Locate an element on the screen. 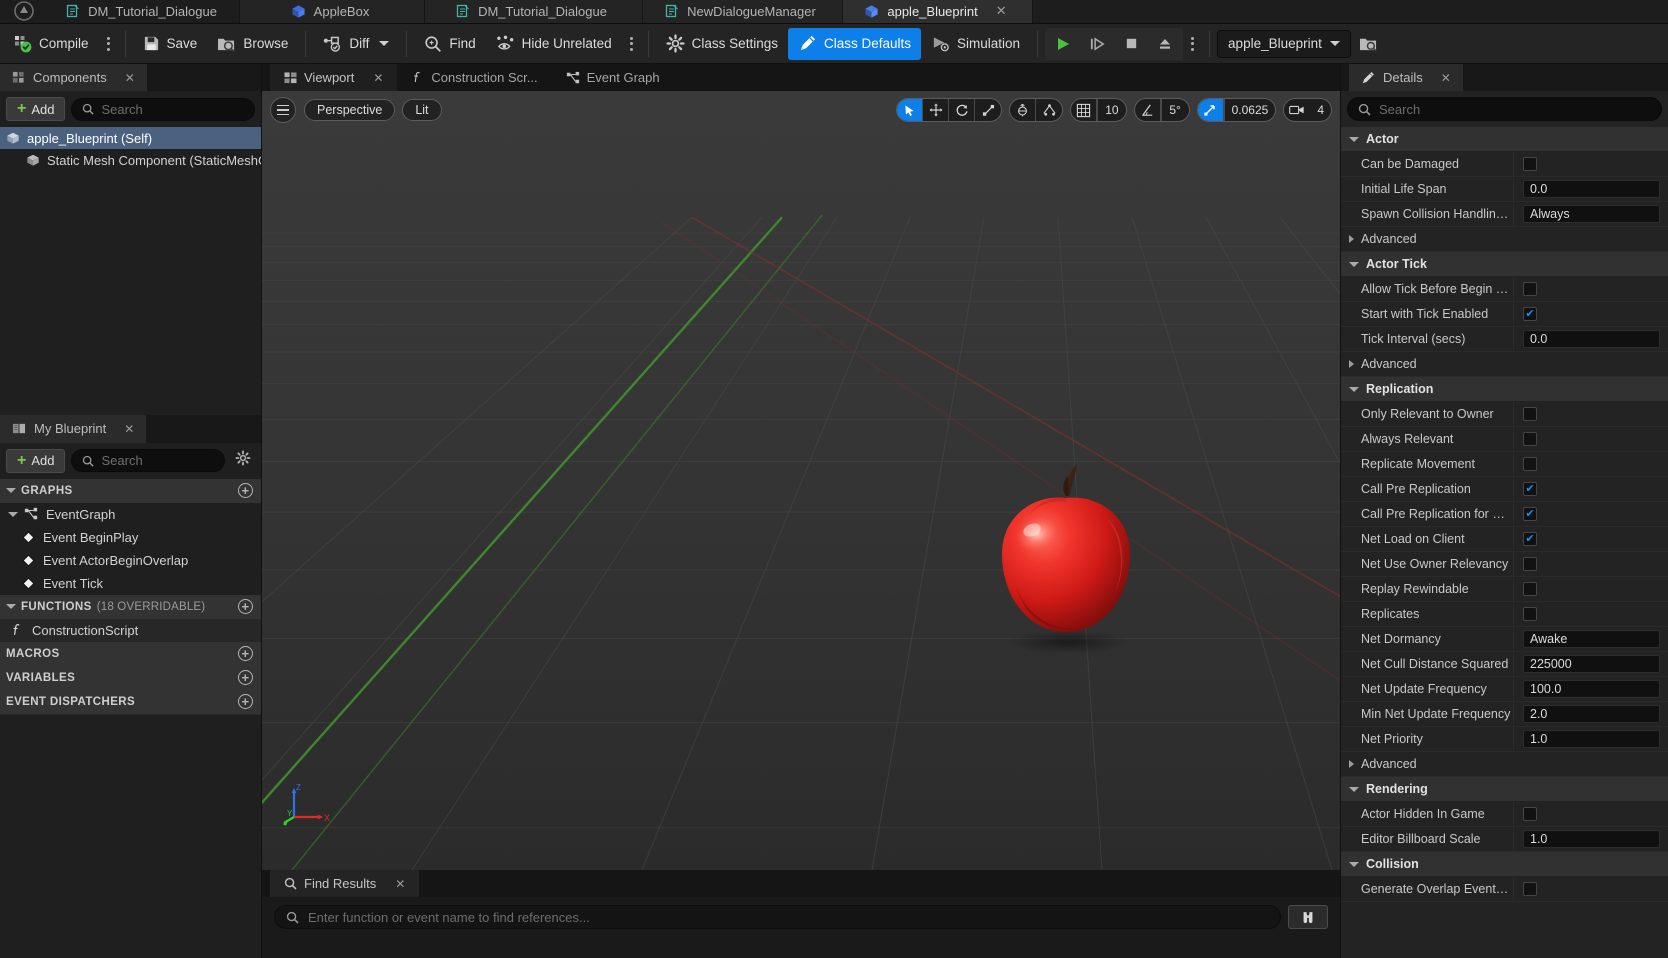 The width and height of the screenshot is (1668, 958). details-search-input: Search is located at coordinates (1504, 109).